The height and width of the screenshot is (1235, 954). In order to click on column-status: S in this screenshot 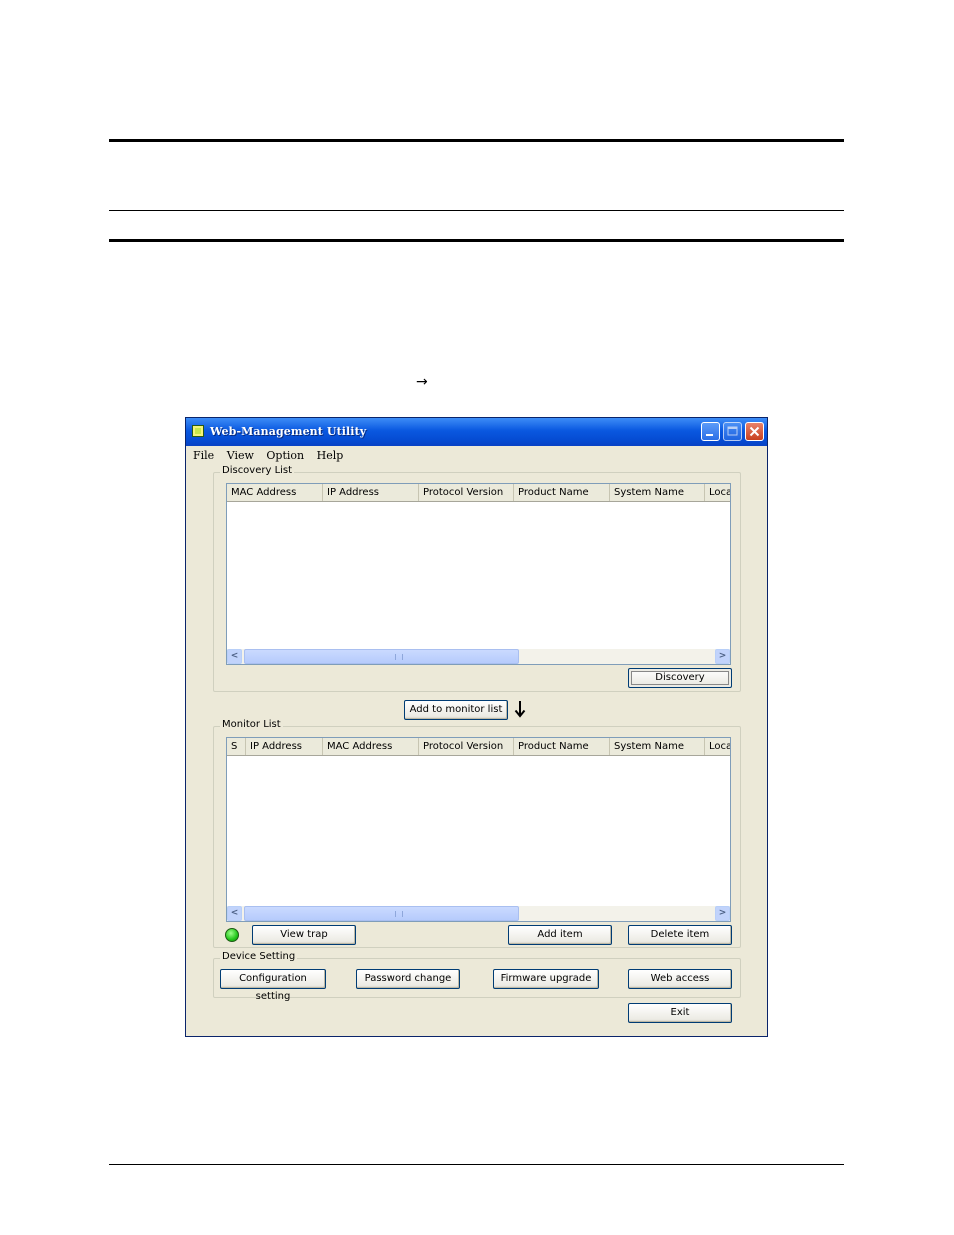, I will do `click(236, 746)`.